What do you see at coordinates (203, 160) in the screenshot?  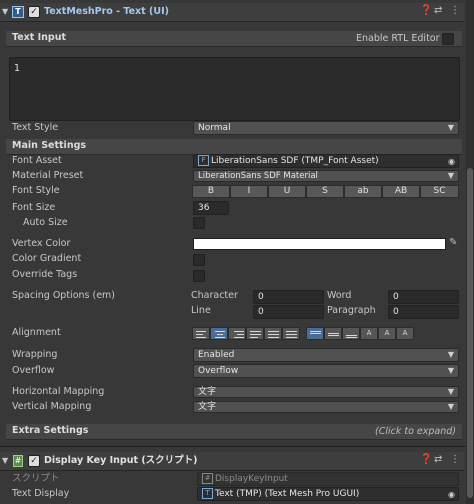 I see `font-asset-icon: F` at bounding box center [203, 160].